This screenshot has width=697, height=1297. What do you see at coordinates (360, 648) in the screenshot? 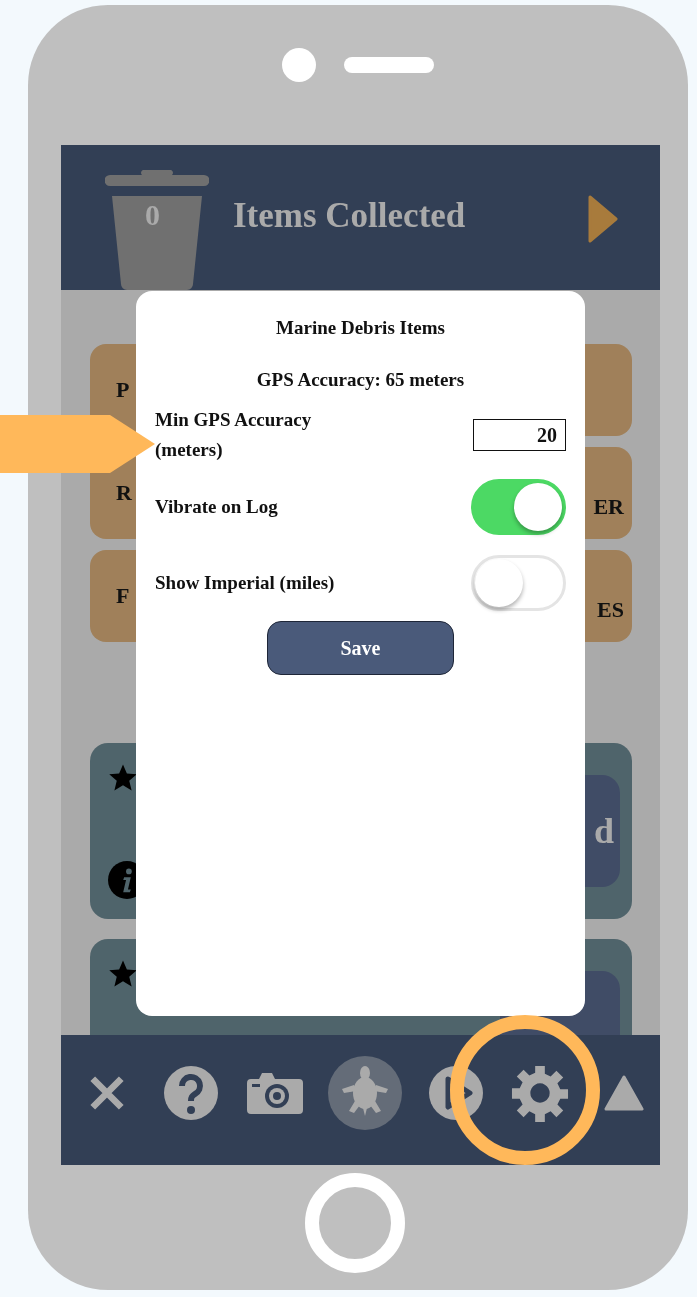
I see `save-button: Save` at bounding box center [360, 648].